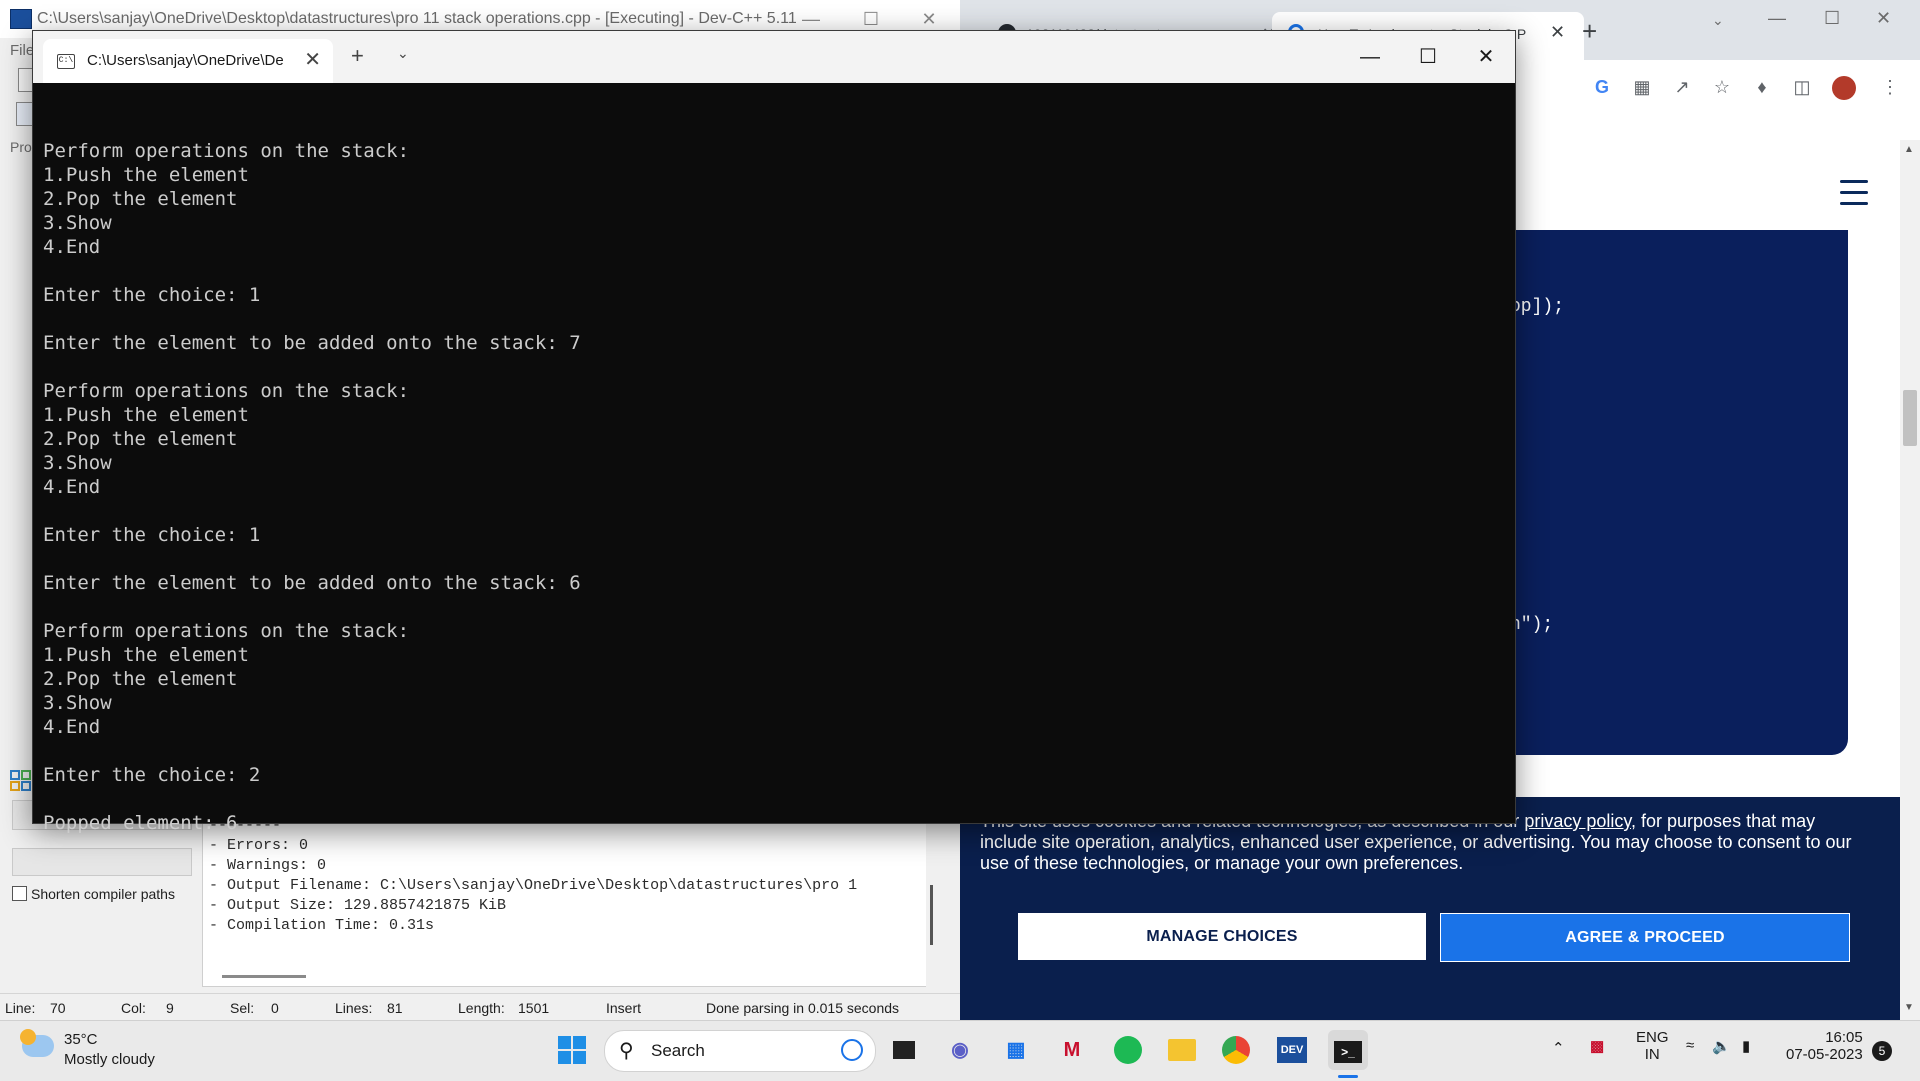 This screenshot has height=1081, width=1920. Describe the element at coordinates (1645, 937) in the screenshot. I see `agree-proceed-button: AGREE & PROCEED` at that location.